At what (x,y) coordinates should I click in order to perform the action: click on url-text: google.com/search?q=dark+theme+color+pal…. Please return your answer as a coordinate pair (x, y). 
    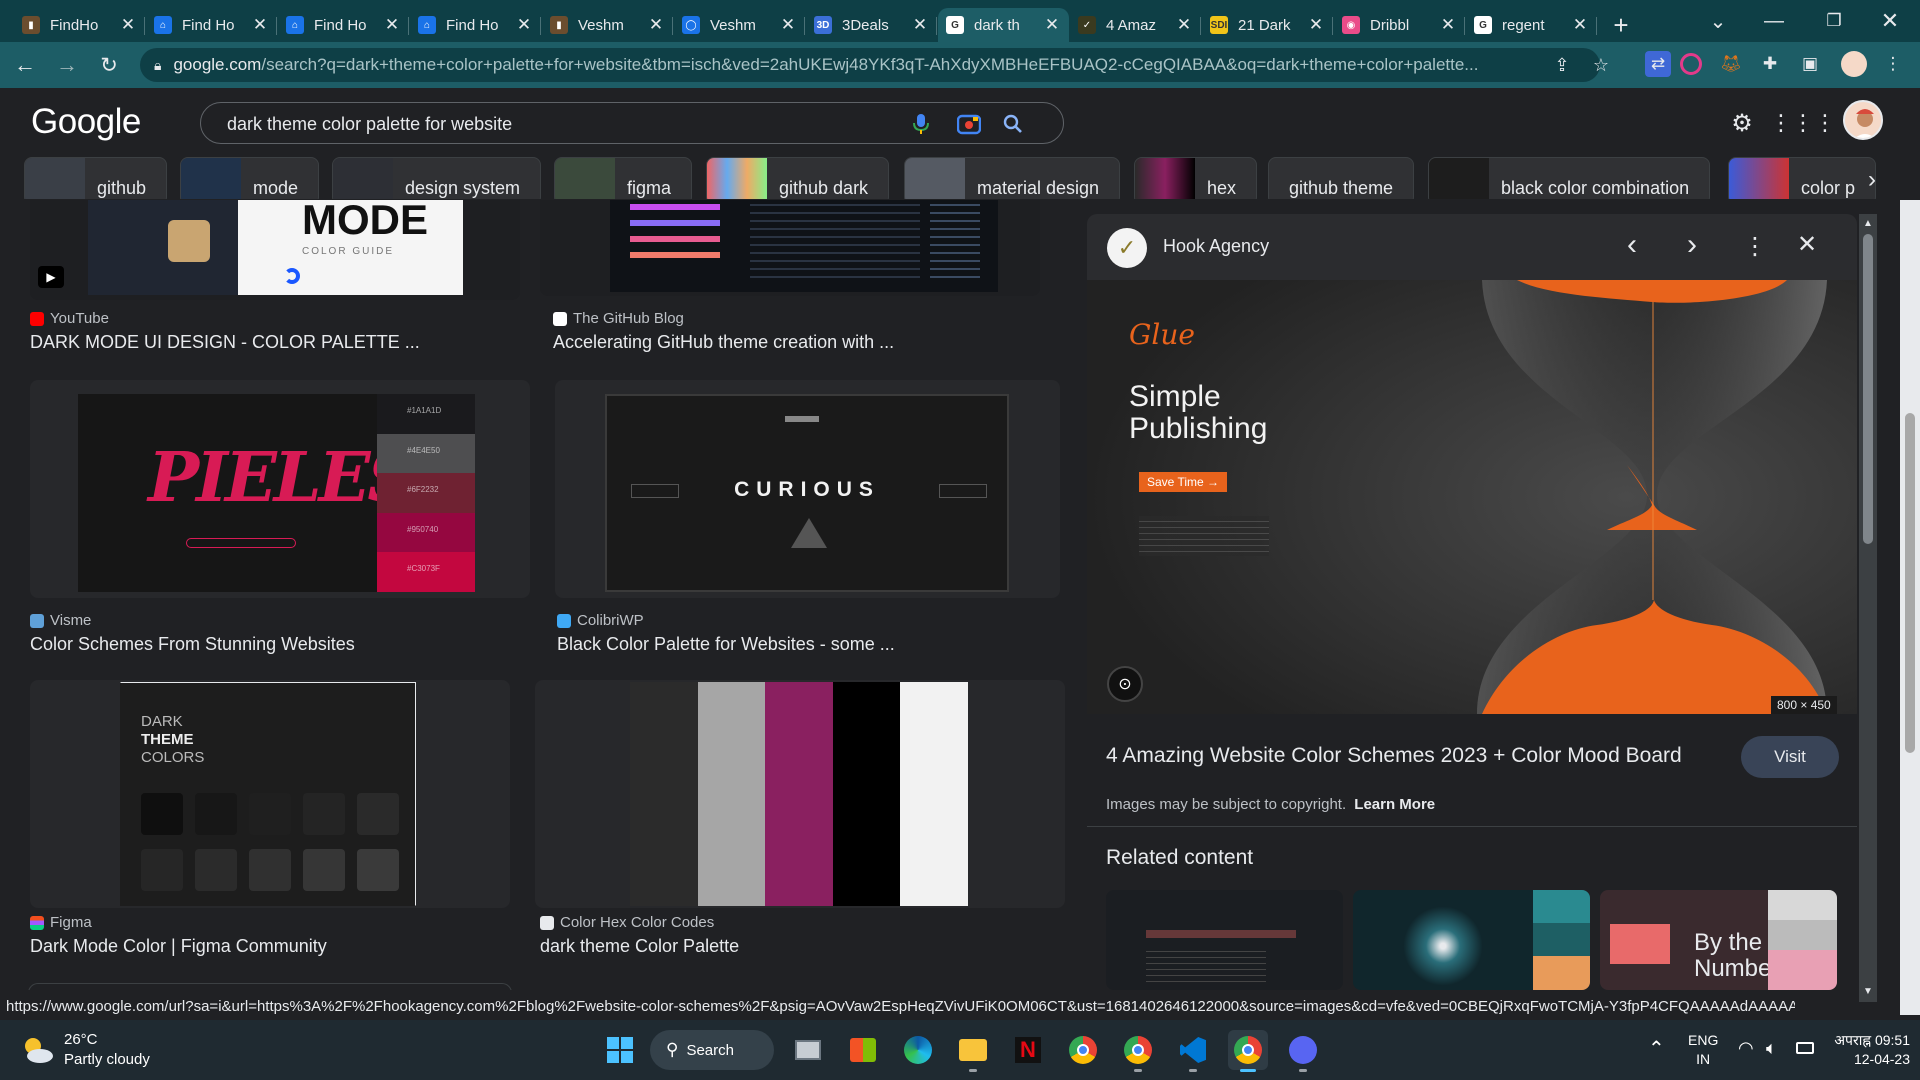
    Looking at the image, I should click on (855, 65).